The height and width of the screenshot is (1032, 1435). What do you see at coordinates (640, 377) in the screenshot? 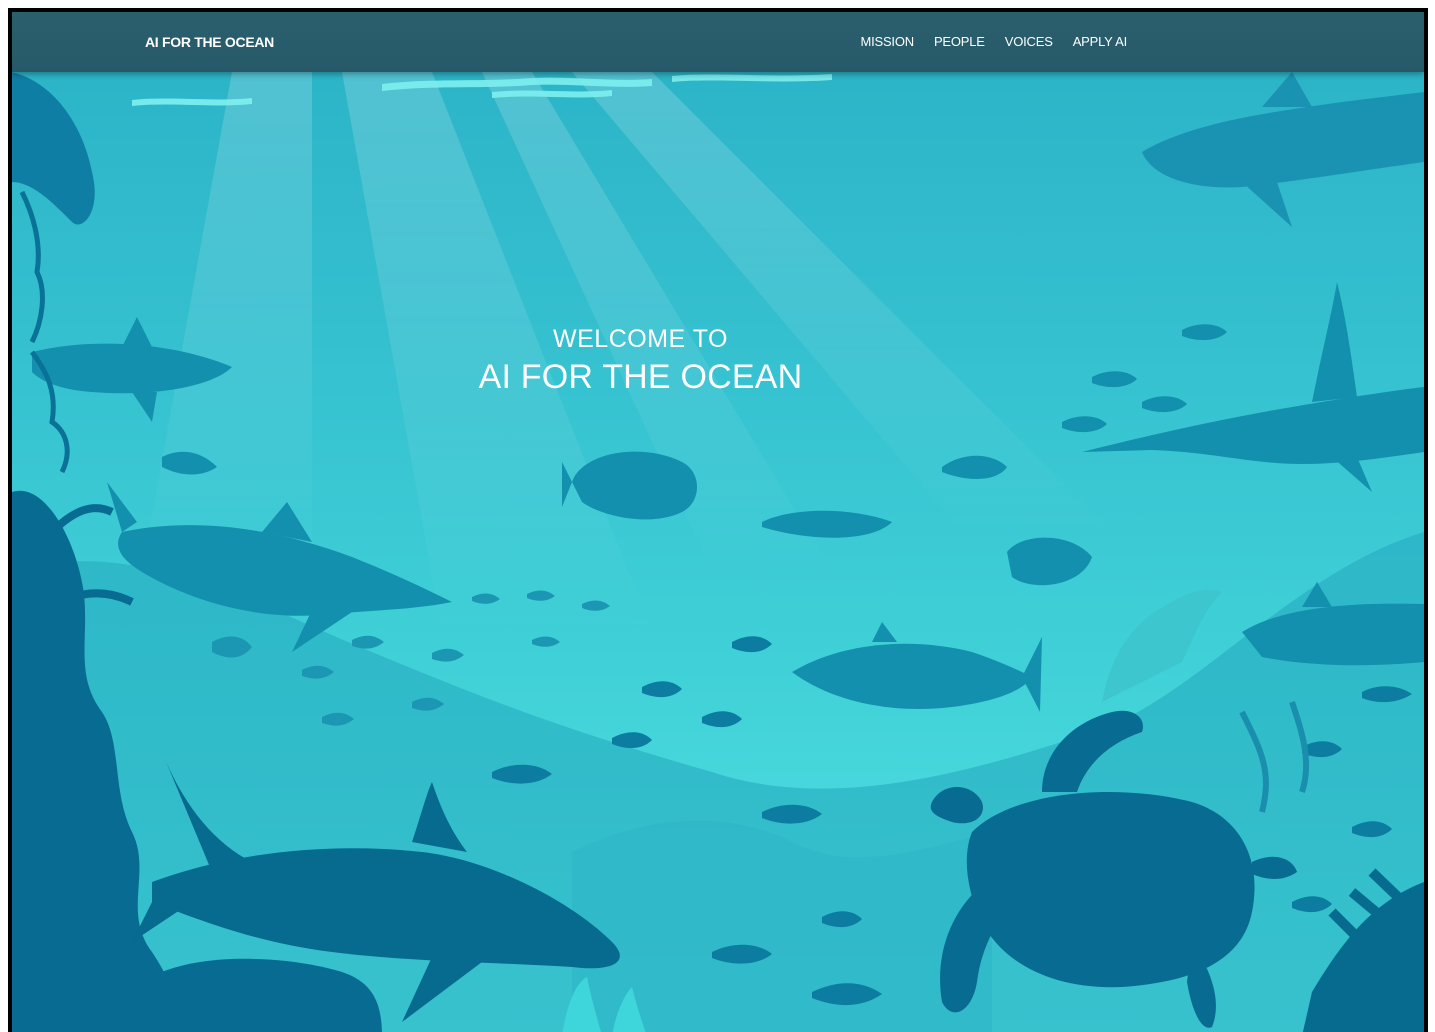
I see `hero-title: AI FOR THE OCEAN` at bounding box center [640, 377].